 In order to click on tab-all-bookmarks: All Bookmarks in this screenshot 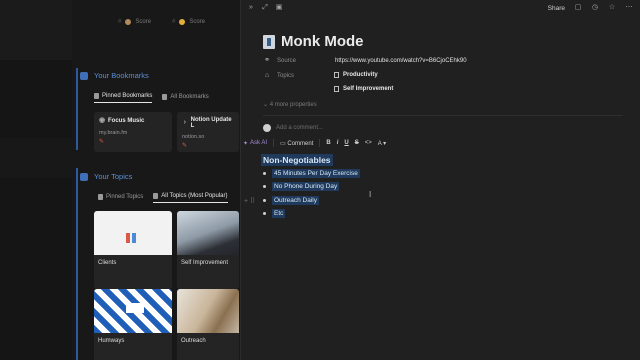, I will do `click(185, 98)`.